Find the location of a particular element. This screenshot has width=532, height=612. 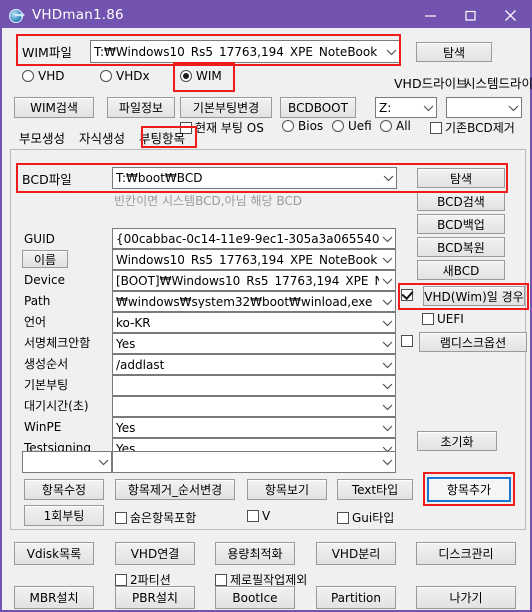

ramdisk-options-button: 램디스크옵션 is located at coordinates (473, 342).